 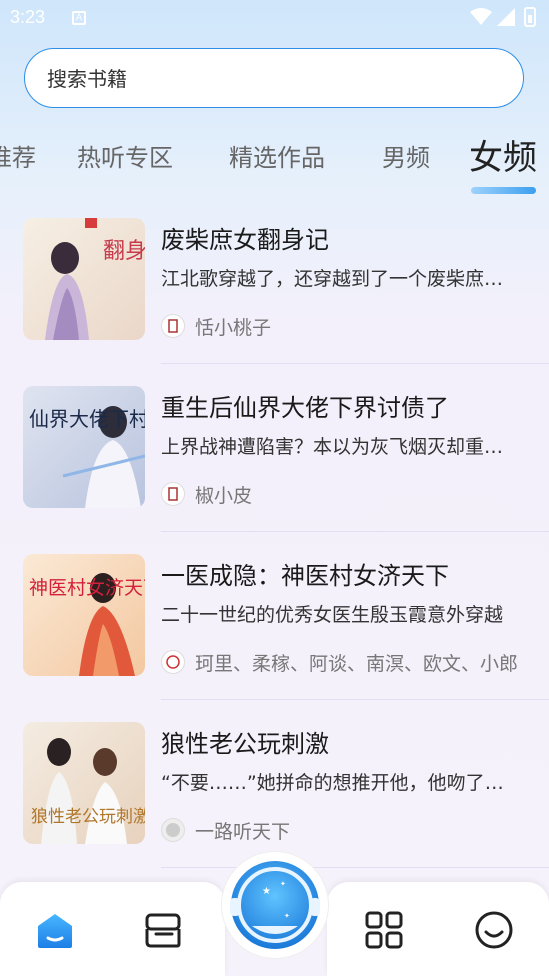 I want to click on status-time: 3:23, so click(x=28, y=17).